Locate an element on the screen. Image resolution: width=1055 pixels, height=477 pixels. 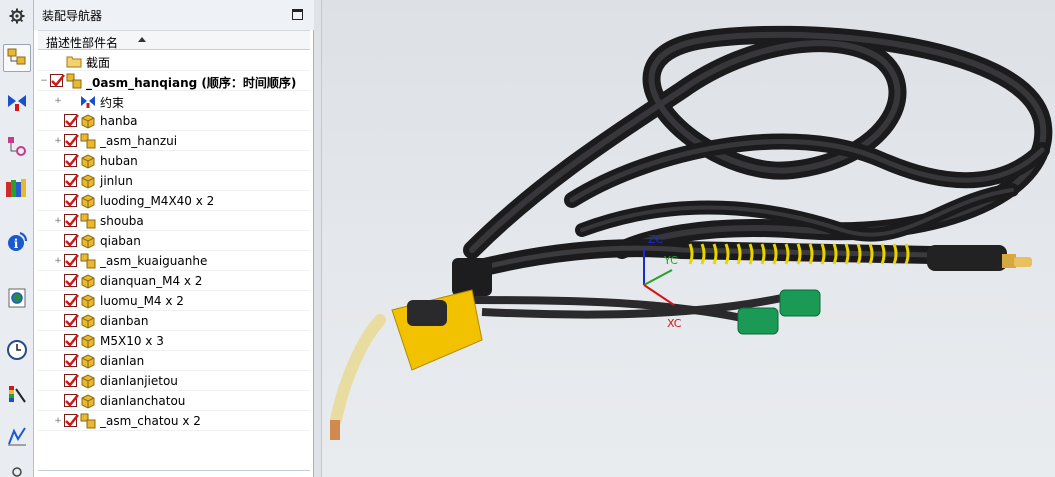
settings-gear-icon is located at coordinates (17, 16).